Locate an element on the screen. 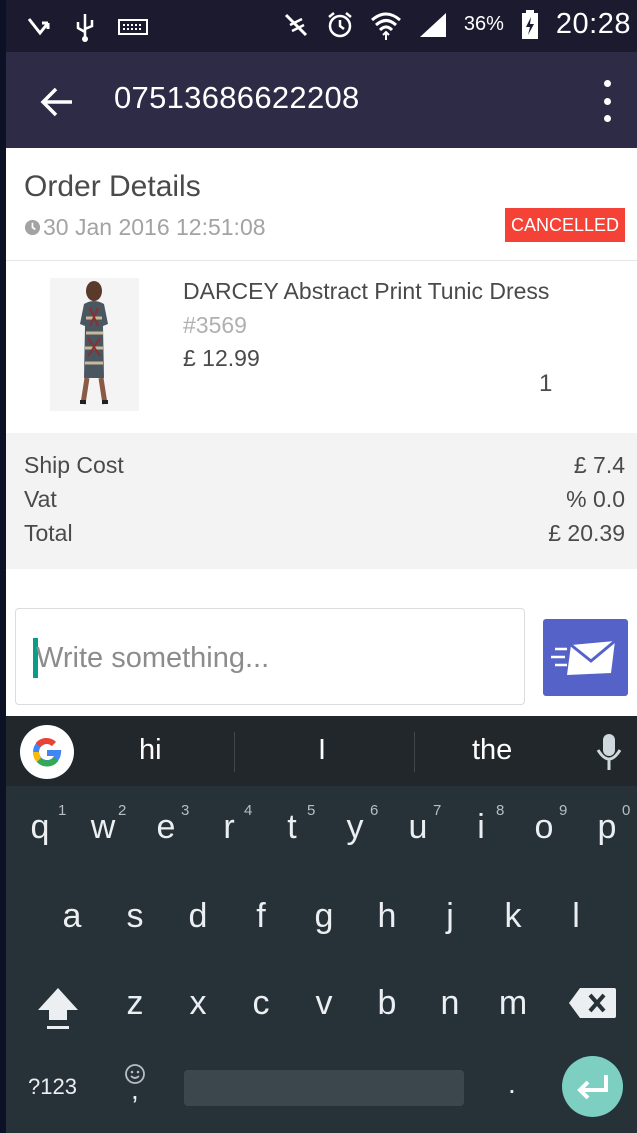  space-bar is located at coordinates (324, 1088).